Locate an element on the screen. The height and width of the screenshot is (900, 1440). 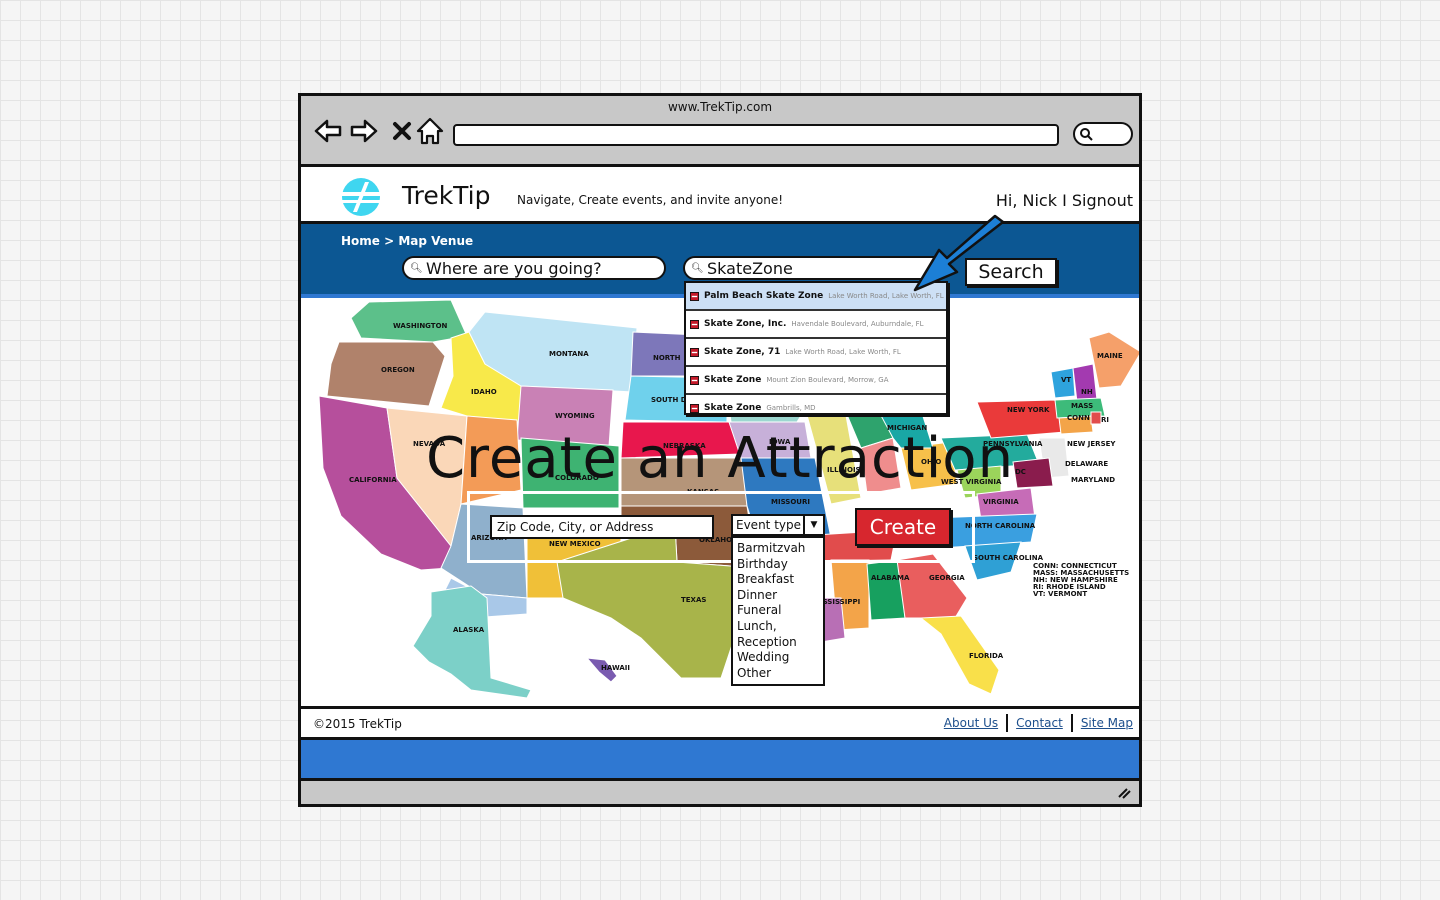
state-label-georgia: GEORGIA is located at coordinates (947, 578).